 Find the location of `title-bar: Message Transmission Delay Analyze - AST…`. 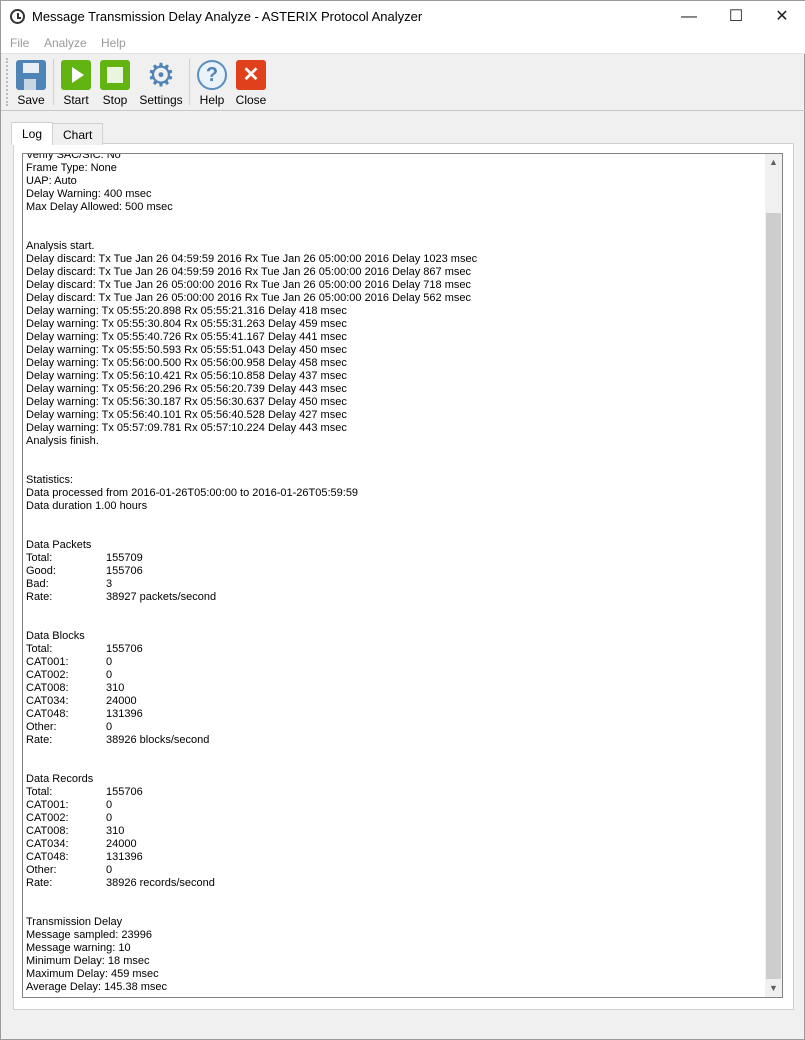

title-bar: Message Transmission Delay Analyze - AST… is located at coordinates (403, 16).